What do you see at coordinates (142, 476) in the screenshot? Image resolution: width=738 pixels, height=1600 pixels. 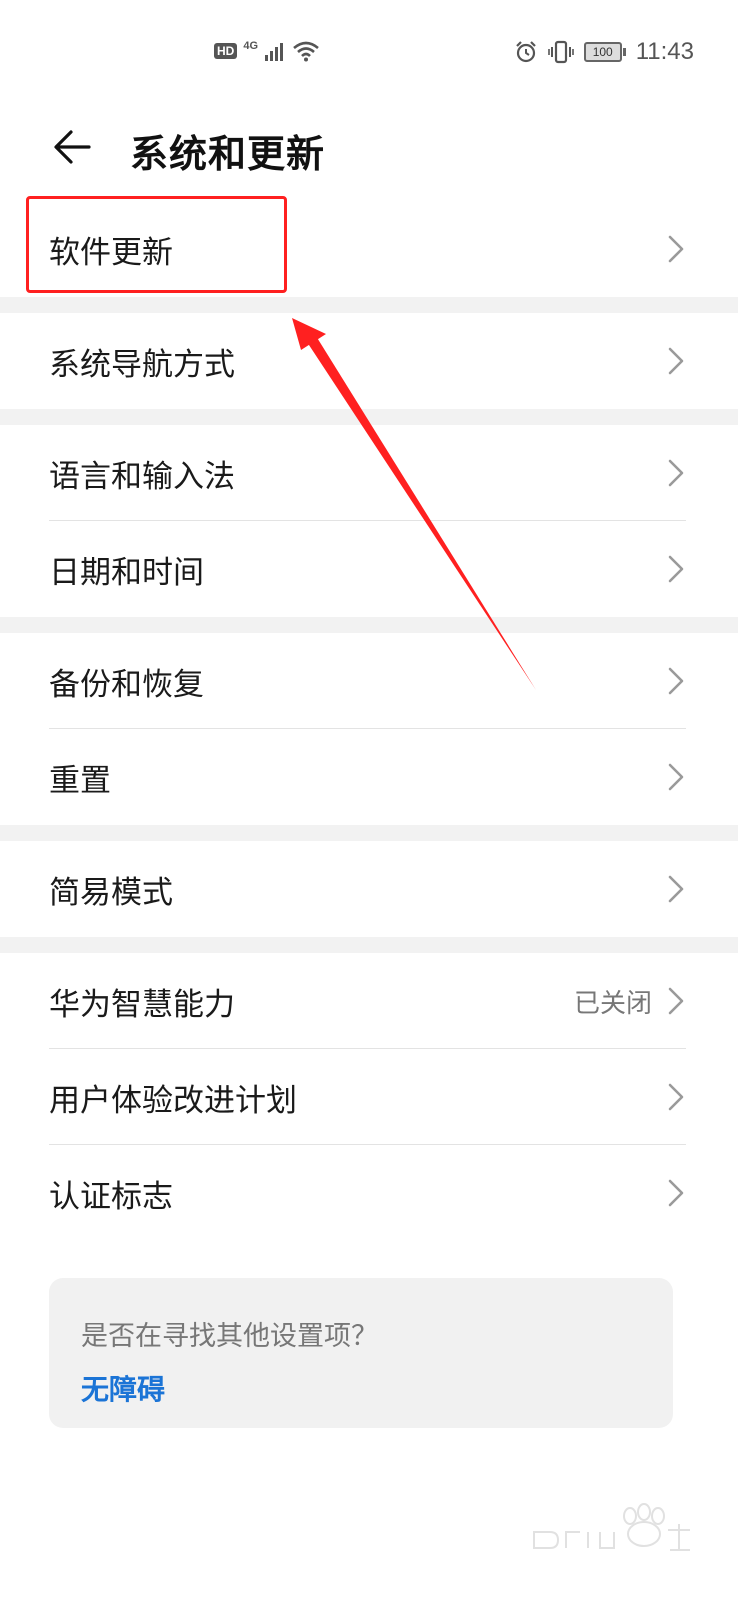 I see `label-language-input: 语言和输入法` at bounding box center [142, 476].